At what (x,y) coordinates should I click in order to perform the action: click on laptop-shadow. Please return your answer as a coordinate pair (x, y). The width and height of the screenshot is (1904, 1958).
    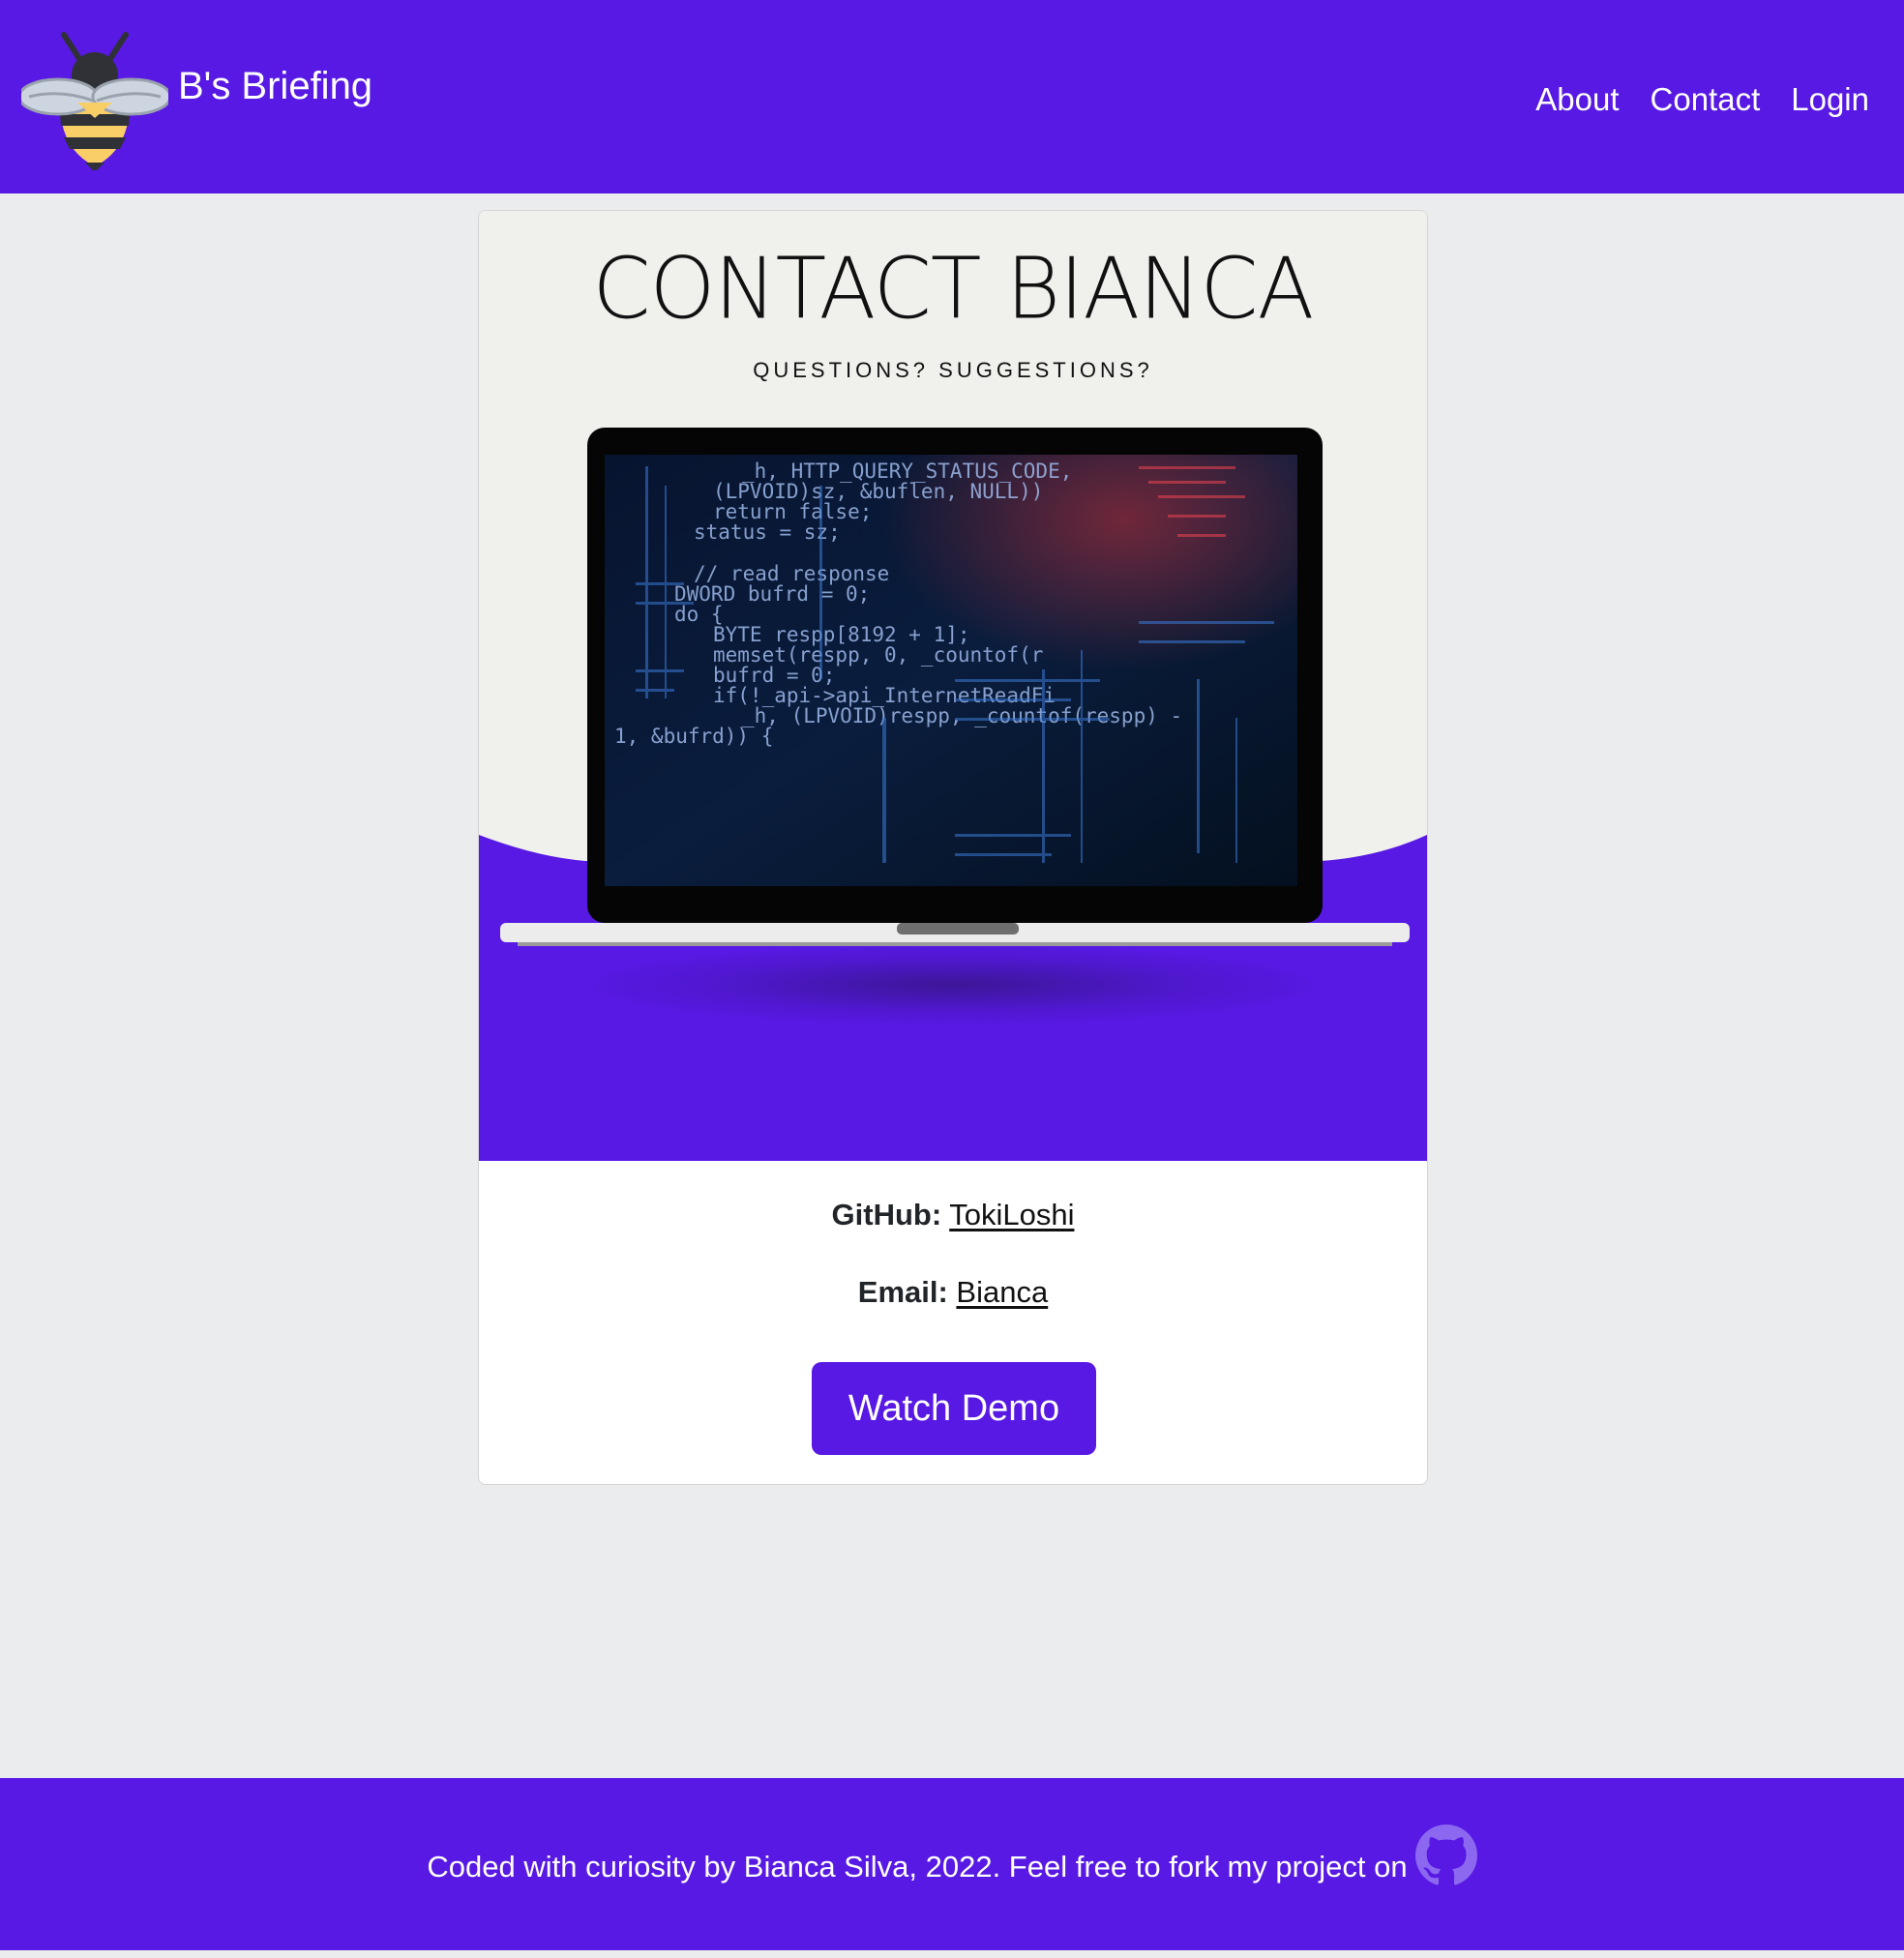
    Looking at the image, I should click on (953, 985).